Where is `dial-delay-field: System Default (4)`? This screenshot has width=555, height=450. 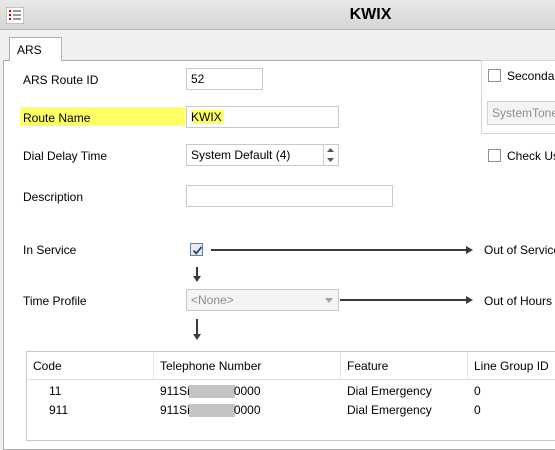
dial-delay-field: System Default (4) is located at coordinates (262, 155).